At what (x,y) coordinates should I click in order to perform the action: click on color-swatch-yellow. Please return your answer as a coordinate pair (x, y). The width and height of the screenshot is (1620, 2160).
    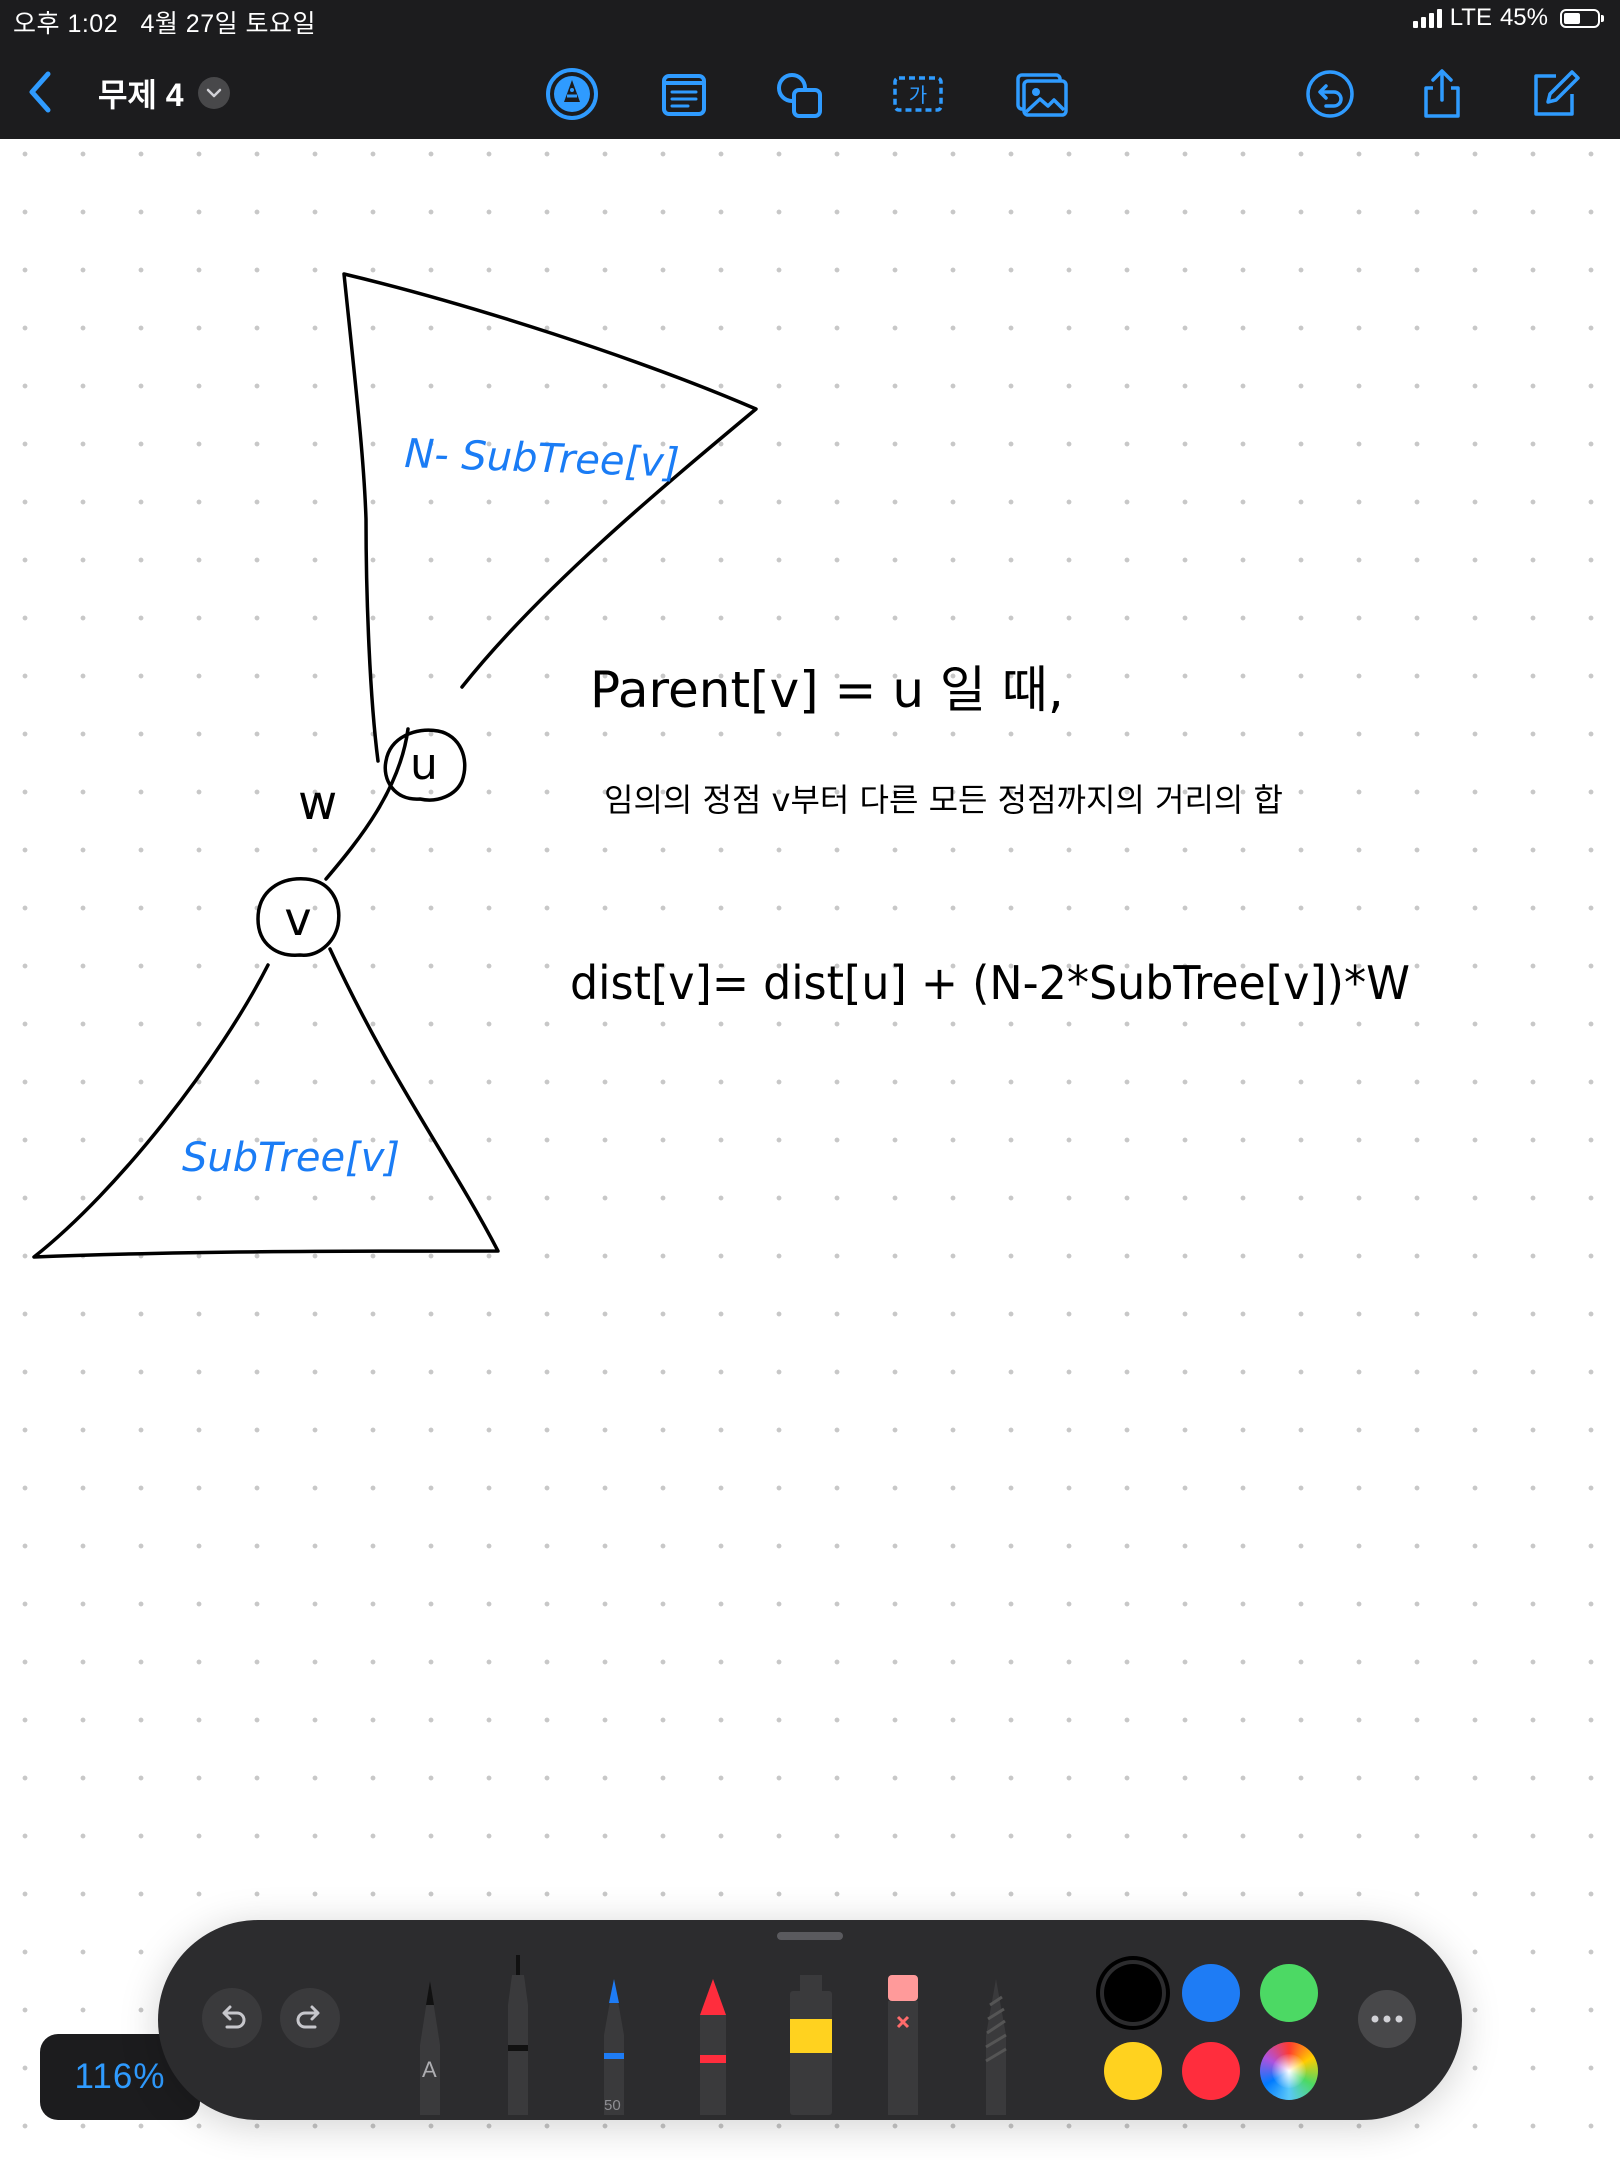
    Looking at the image, I should click on (1133, 2071).